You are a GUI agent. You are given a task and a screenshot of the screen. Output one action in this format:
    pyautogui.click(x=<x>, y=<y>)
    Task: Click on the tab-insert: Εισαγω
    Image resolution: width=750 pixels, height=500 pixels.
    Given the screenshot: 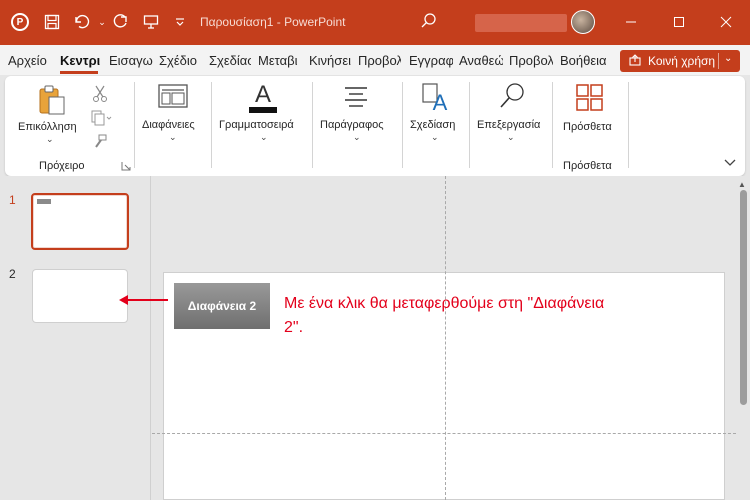 What is the action you would take?
    pyautogui.click(x=131, y=60)
    